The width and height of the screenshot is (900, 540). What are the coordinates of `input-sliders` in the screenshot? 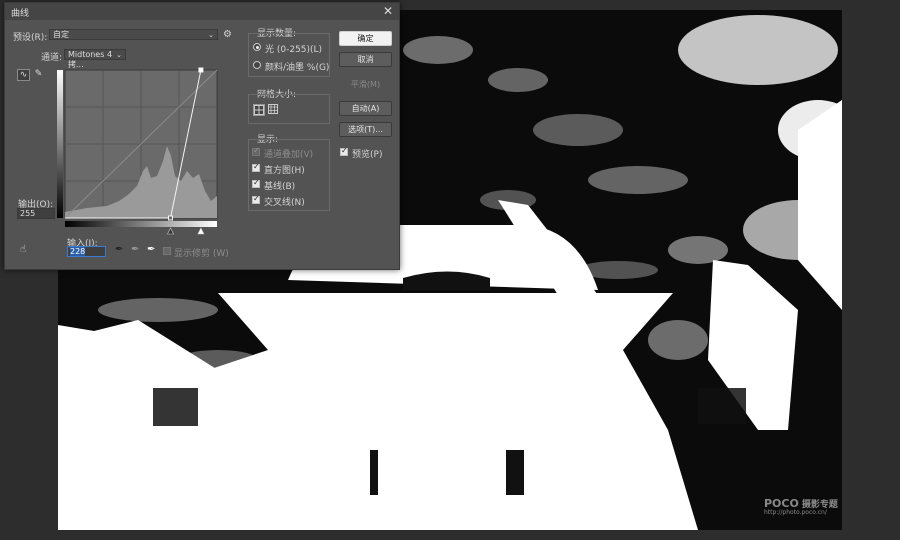 It's located at (186, 231).